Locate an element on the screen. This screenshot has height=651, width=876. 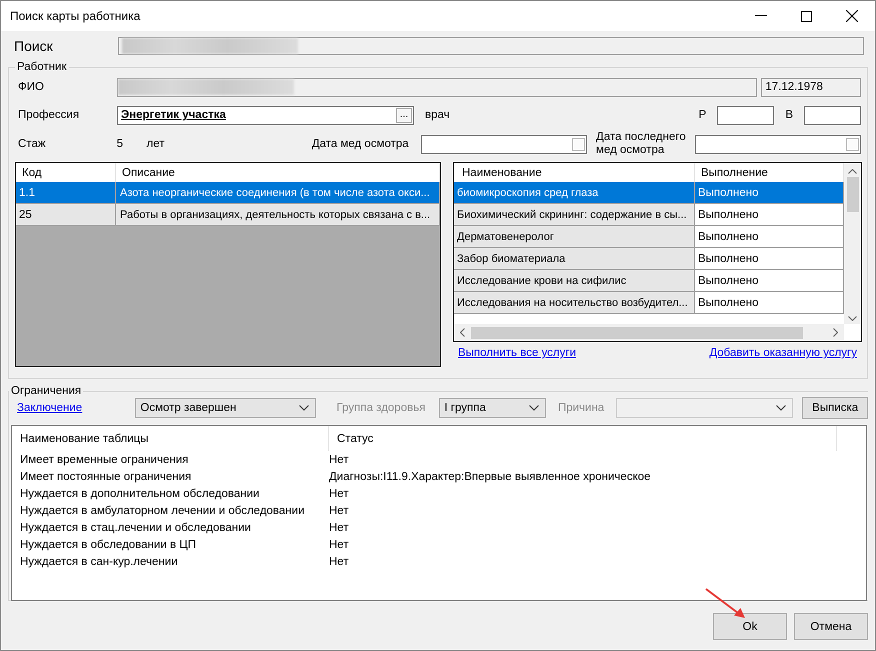
v-label: В is located at coordinates (789, 115).